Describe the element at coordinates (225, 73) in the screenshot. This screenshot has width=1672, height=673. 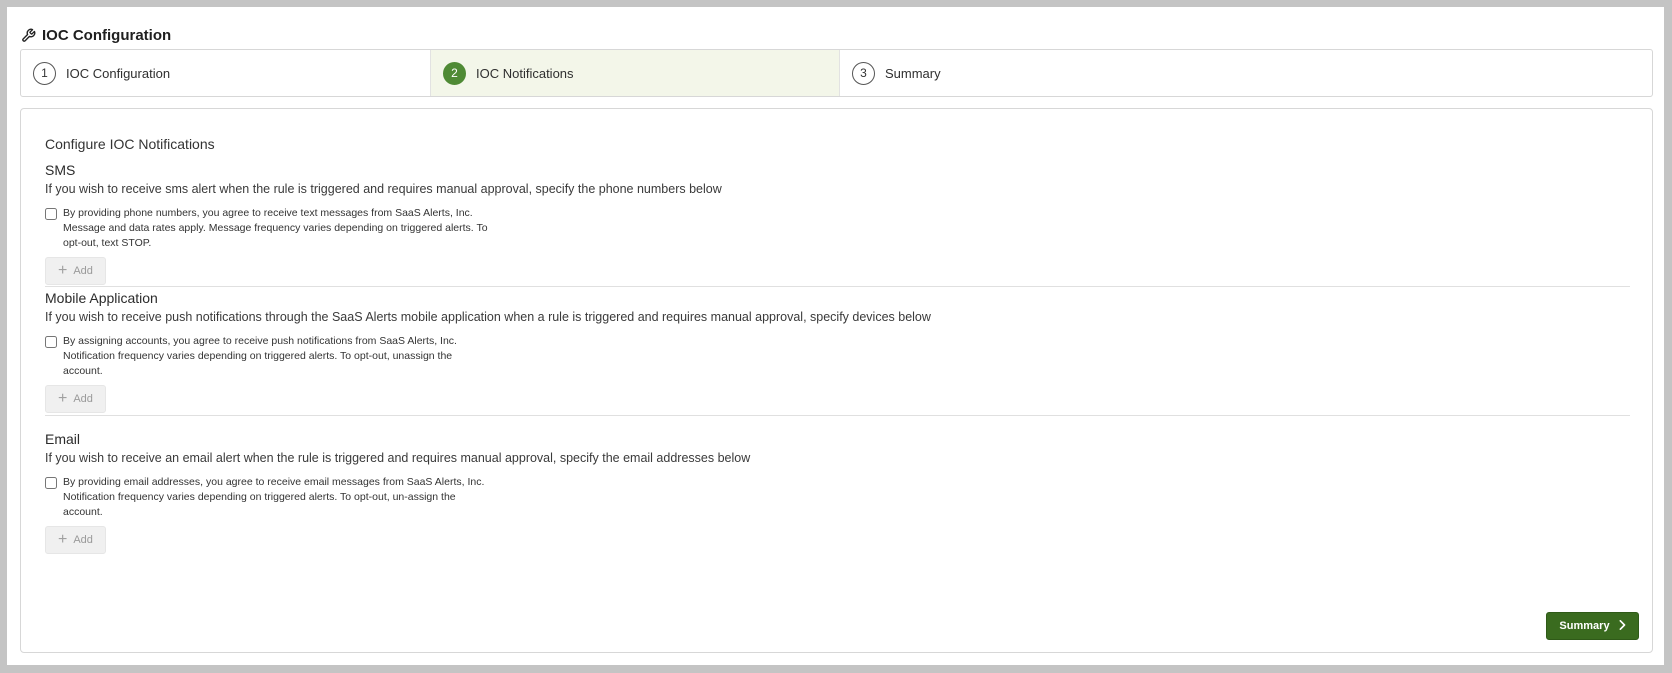
I see `step-ioc-configuration: 1 IOC Configuration` at that location.